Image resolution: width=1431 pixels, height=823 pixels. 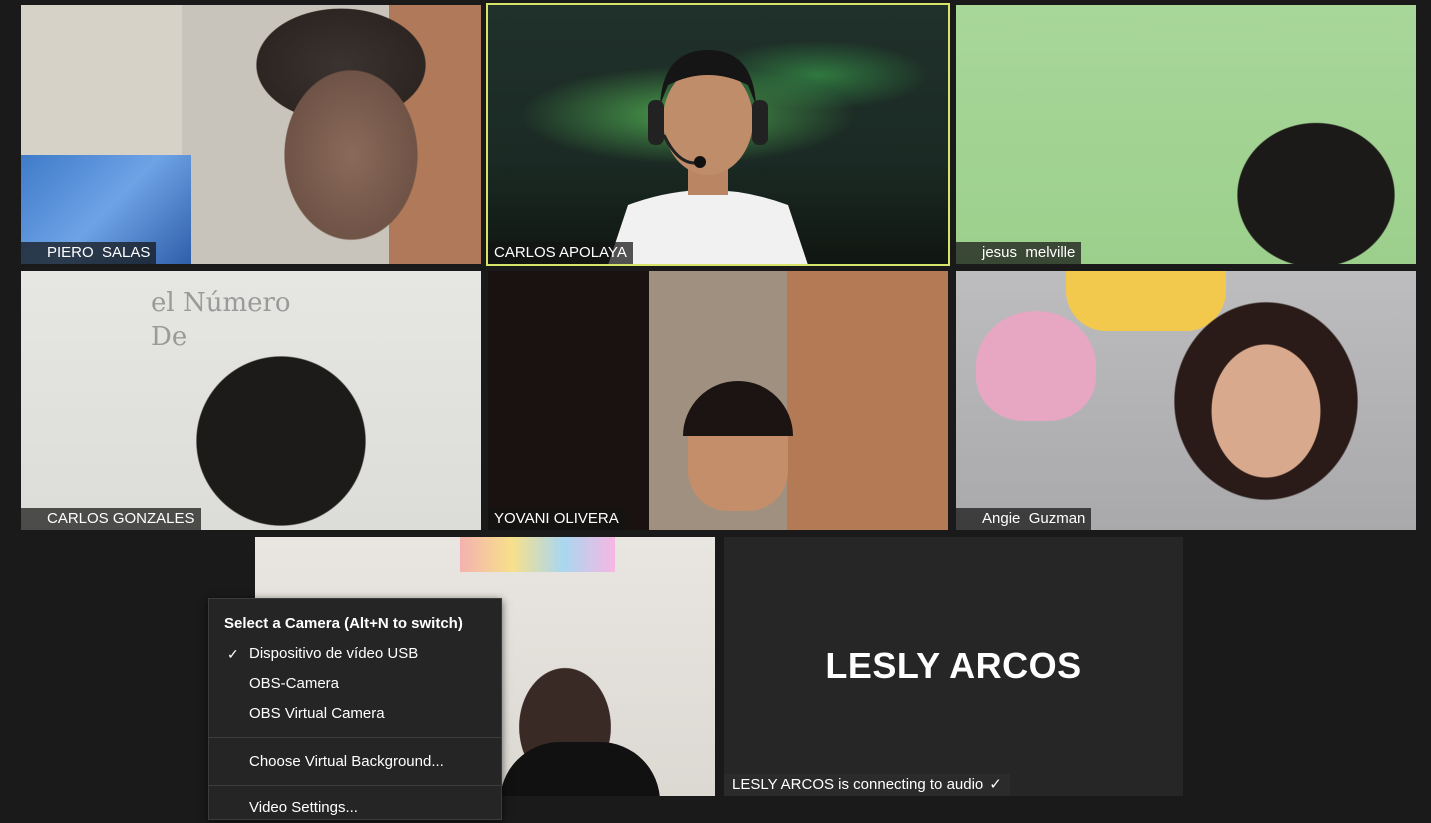 What do you see at coordinates (121, 518) in the screenshot?
I see `participant-name: CARLOS GONZALES` at bounding box center [121, 518].